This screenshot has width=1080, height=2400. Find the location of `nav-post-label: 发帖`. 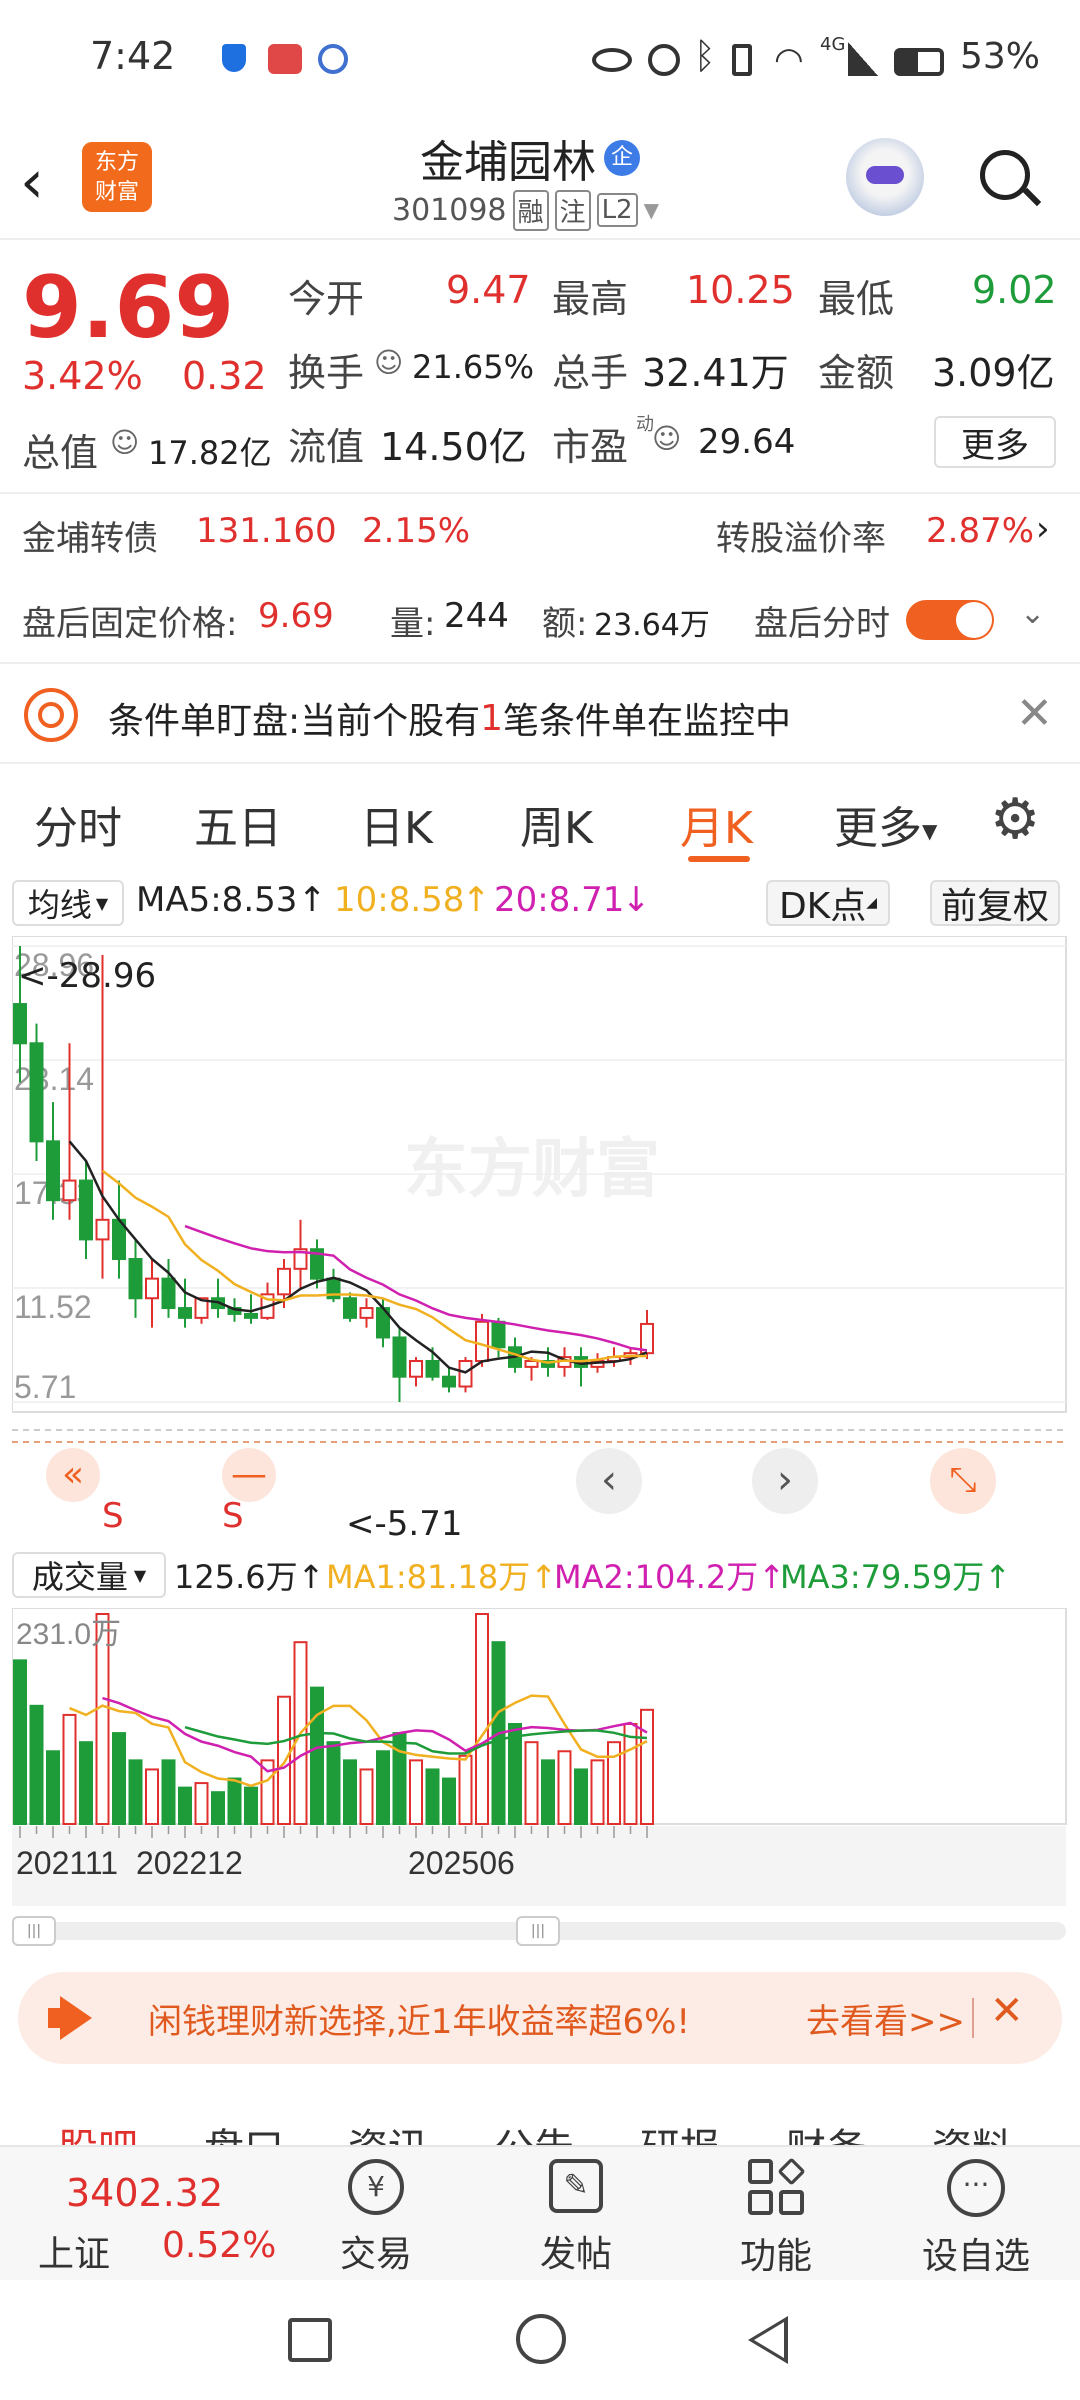

nav-post-label: 发帖 is located at coordinates (575, 2254).